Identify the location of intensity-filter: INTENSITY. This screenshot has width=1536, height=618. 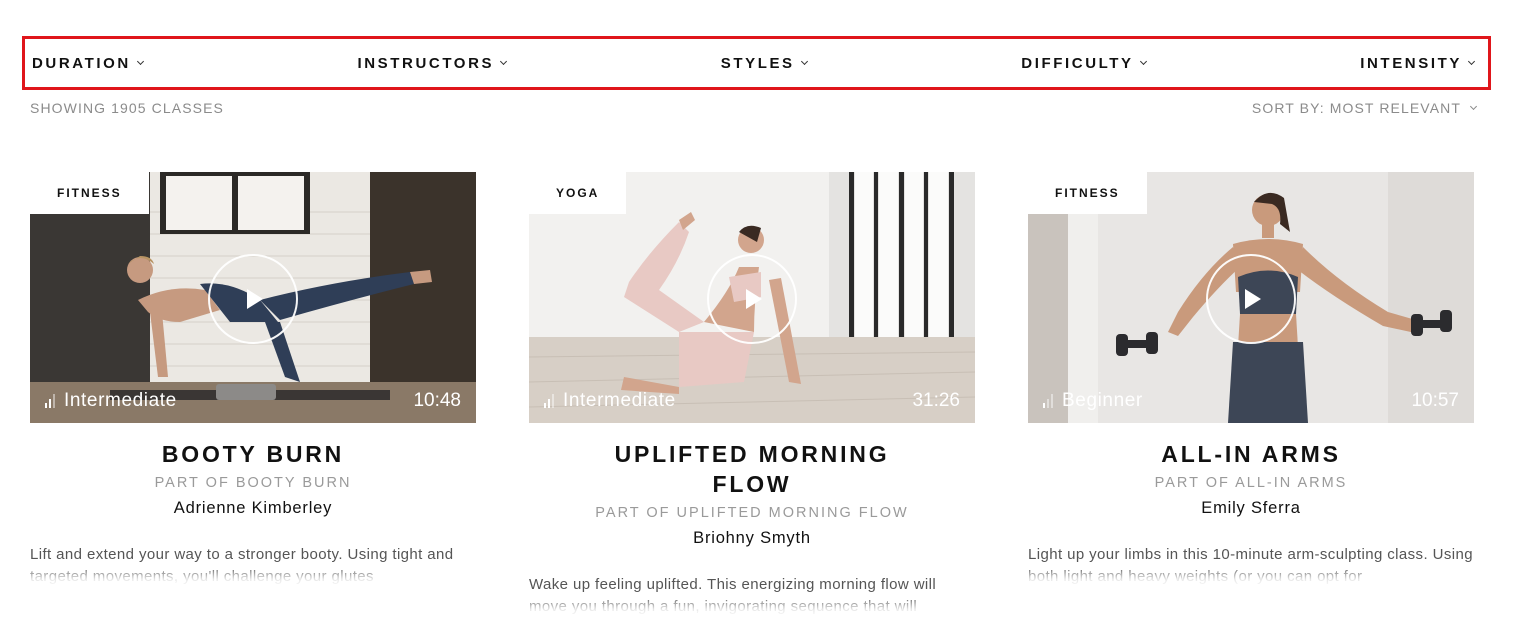
(1418, 63).